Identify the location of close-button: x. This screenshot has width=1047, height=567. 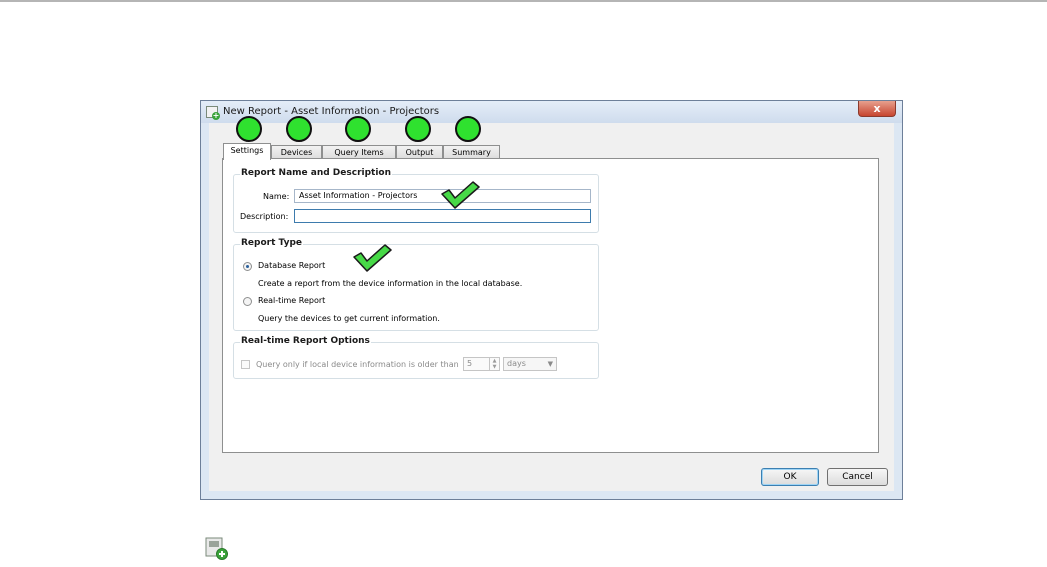
(877, 109).